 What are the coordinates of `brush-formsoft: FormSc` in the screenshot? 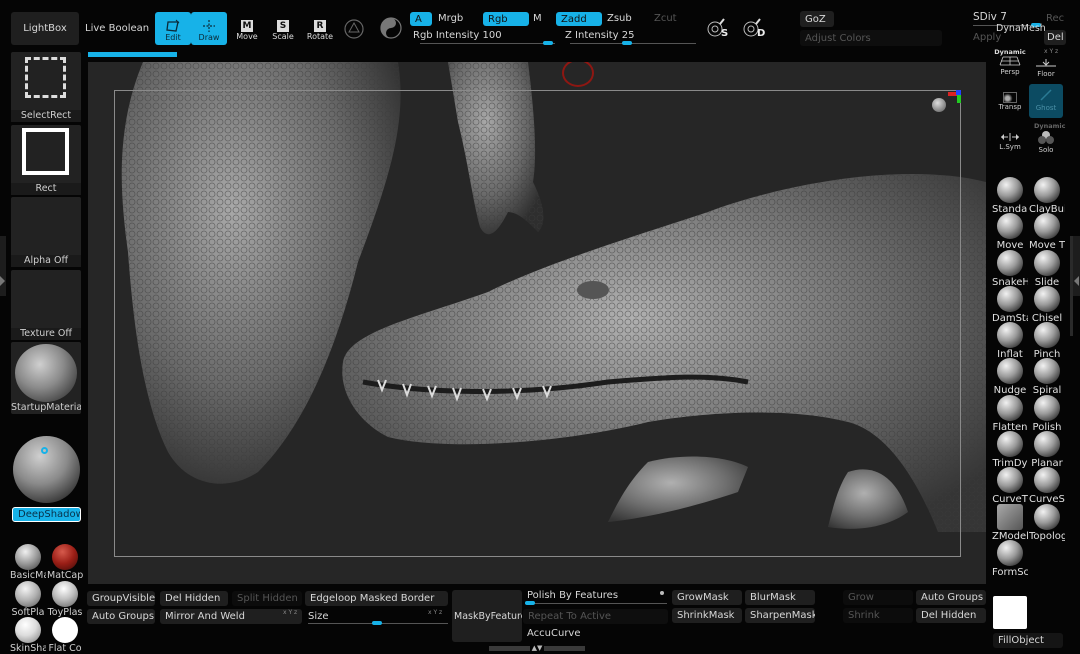 It's located at (1010, 559).